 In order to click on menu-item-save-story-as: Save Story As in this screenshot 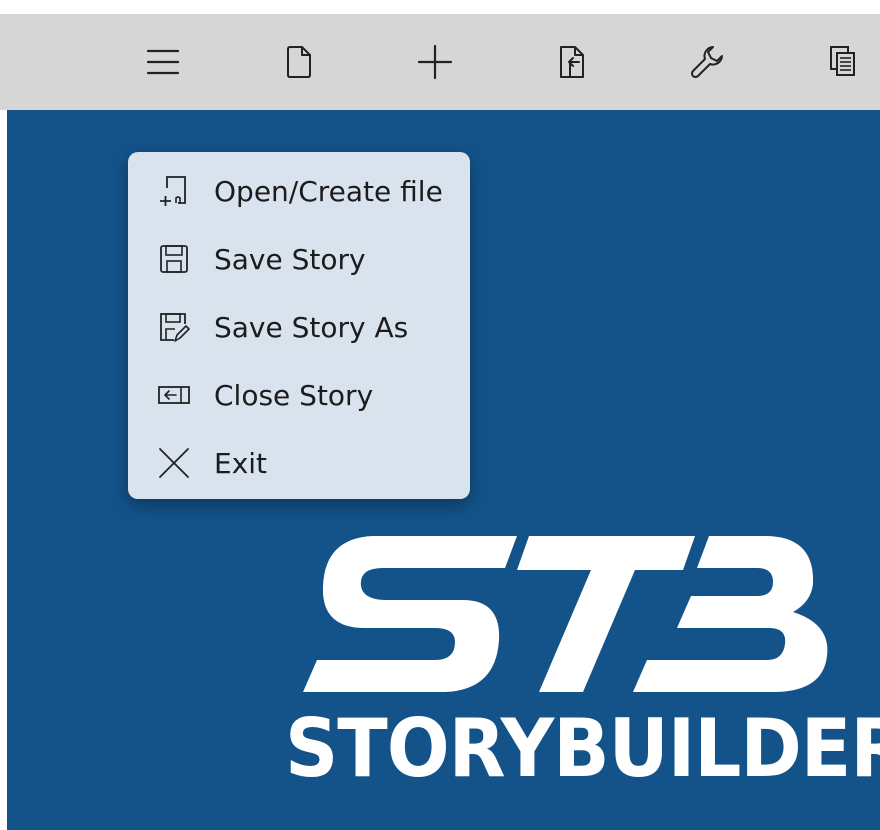, I will do `click(299, 327)`.